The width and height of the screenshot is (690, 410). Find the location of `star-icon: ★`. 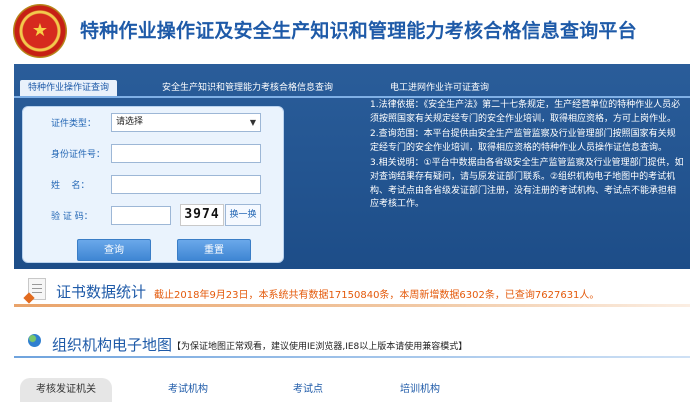

star-icon: ★ is located at coordinates (40, 30).